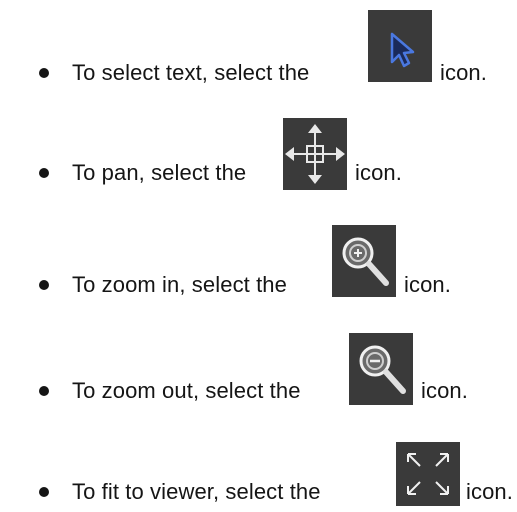 This screenshot has width=517, height=512. Describe the element at coordinates (179, 284) in the screenshot. I see `instruction-text: To zoom in, select the` at that location.